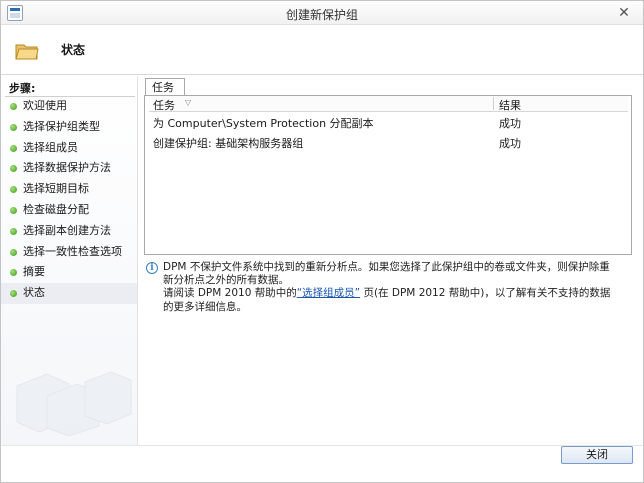 Image resolution: width=644 pixels, height=483 pixels. I want to click on step-item: 选择数据保护方法, so click(69, 168).